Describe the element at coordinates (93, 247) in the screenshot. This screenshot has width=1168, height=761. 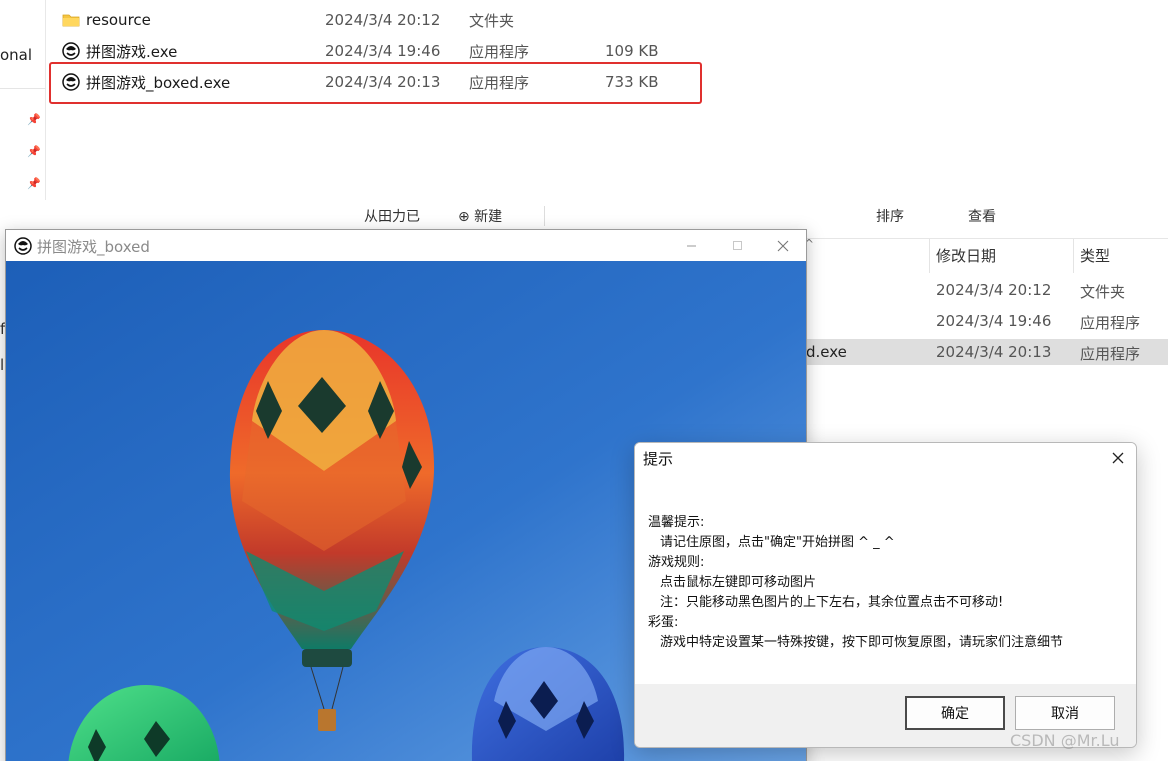
I see `window-title: 拼图游戏_boxed` at that location.